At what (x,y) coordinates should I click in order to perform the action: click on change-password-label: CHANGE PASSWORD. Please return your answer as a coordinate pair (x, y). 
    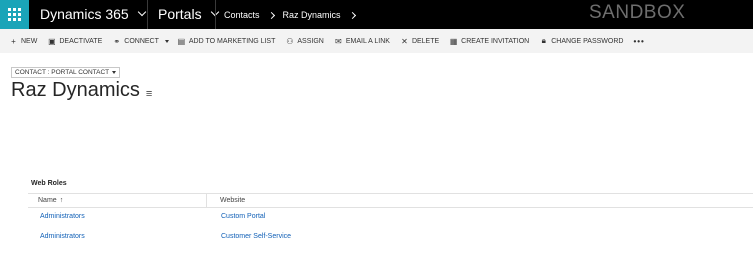
    Looking at the image, I should click on (587, 41).